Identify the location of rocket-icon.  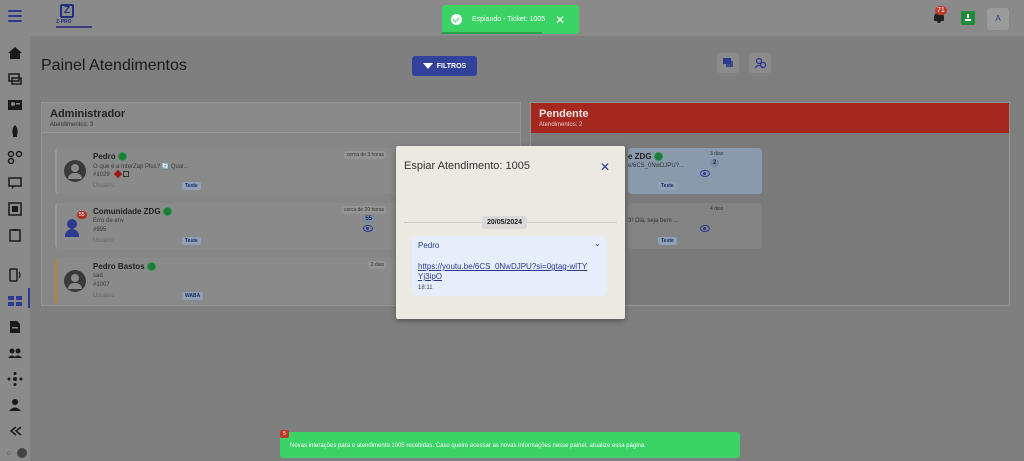
(15, 131).